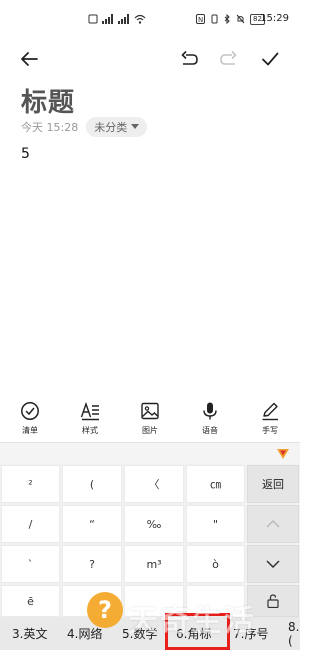 This screenshot has width=320, height=650. What do you see at coordinates (240, 19) in the screenshot?
I see `mute-icon` at bounding box center [240, 19].